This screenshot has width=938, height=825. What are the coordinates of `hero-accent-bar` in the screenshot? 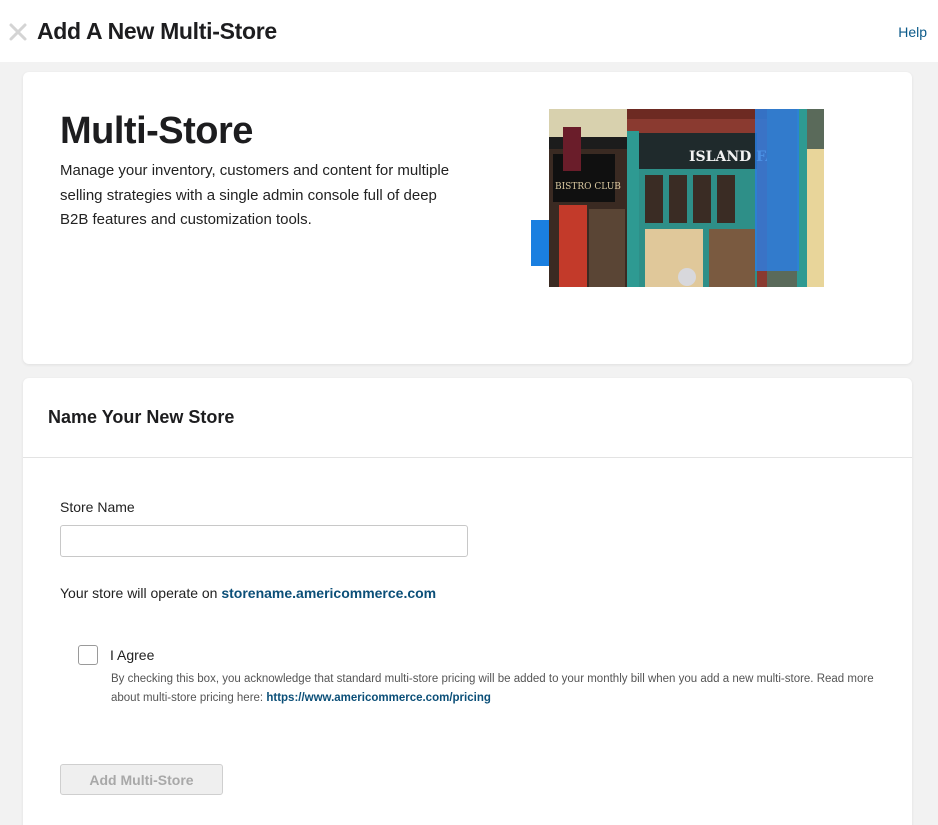 It's located at (541, 243).